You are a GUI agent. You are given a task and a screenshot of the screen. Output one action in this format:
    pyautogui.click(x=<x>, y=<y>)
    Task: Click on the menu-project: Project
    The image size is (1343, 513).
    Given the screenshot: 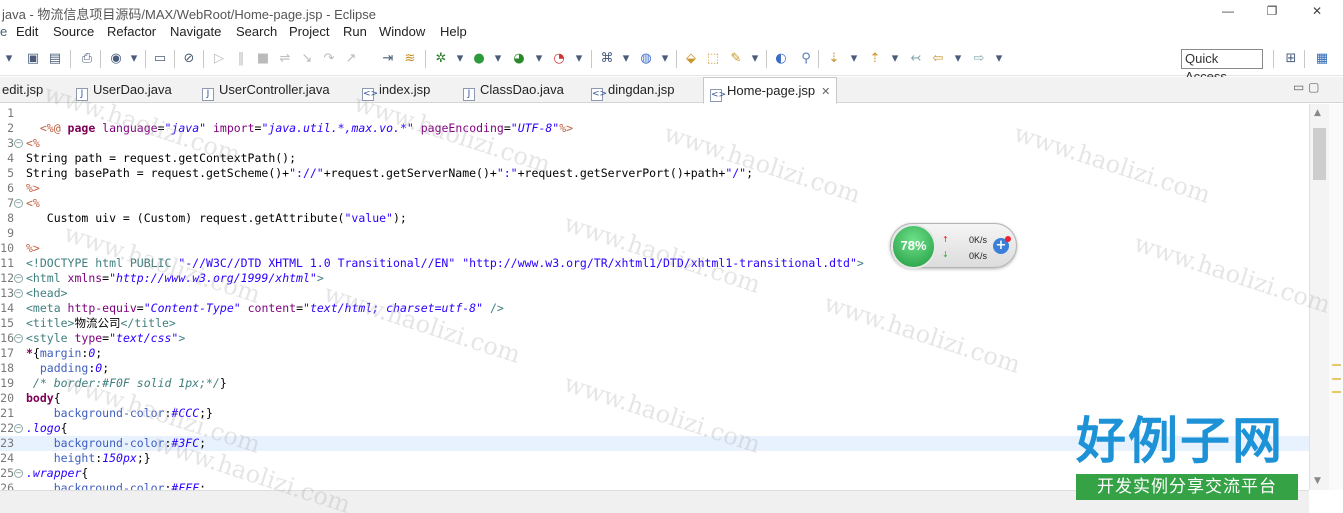 What is the action you would take?
    pyautogui.click(x=309, y=31)
    